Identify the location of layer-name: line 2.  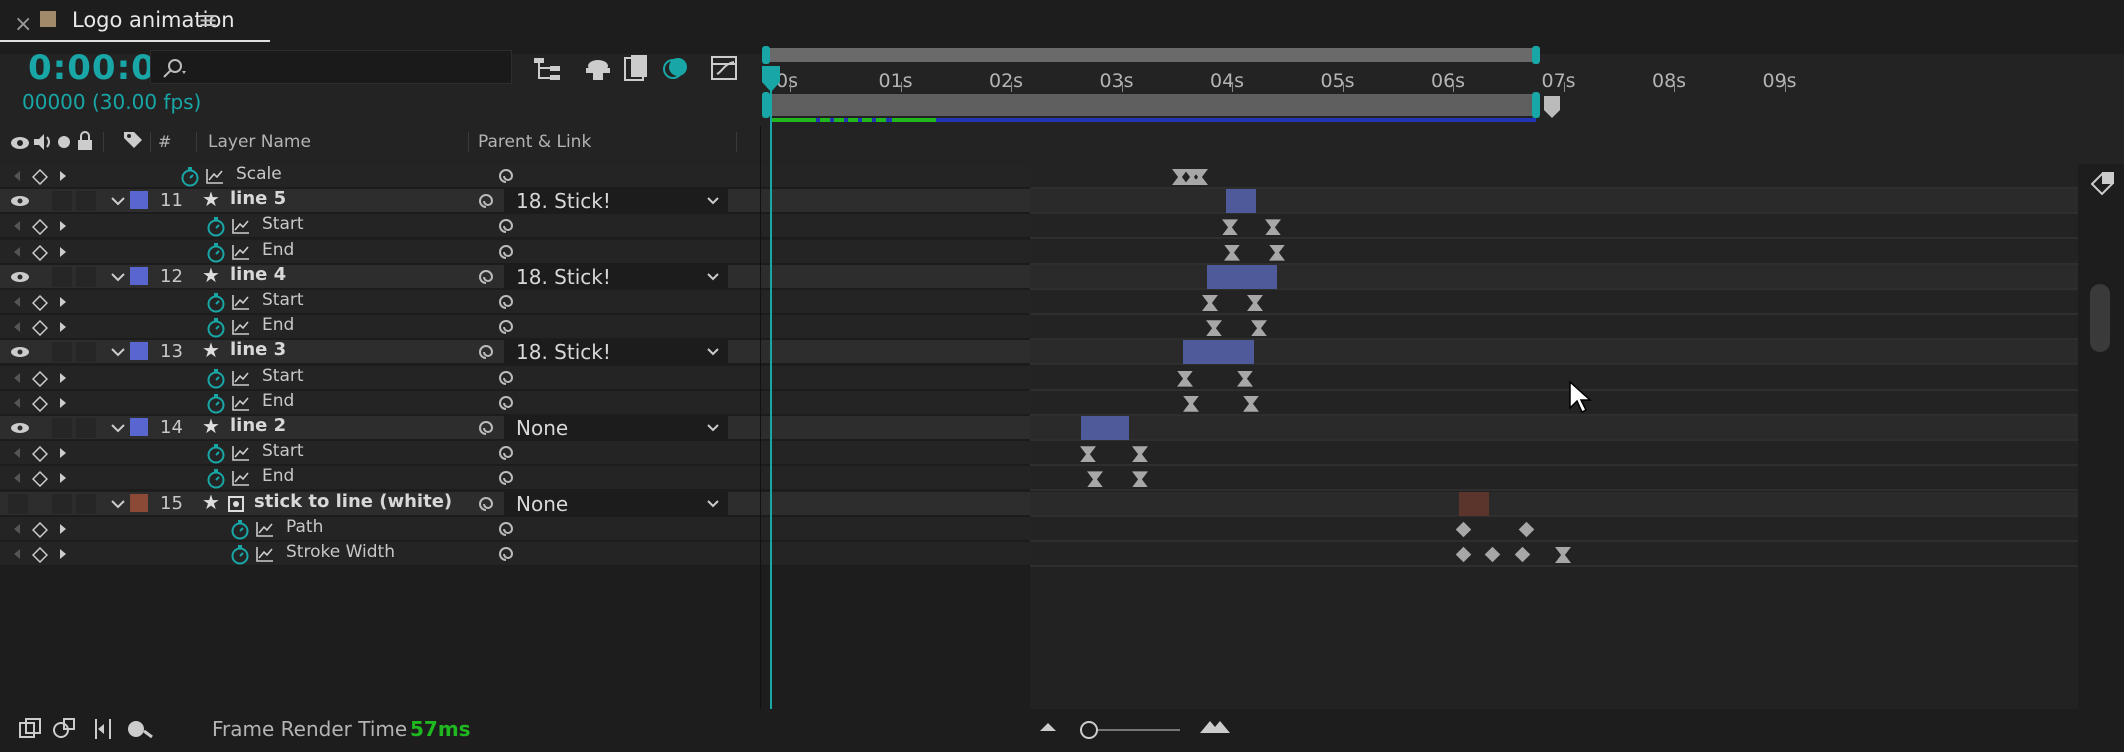
(258, 425).